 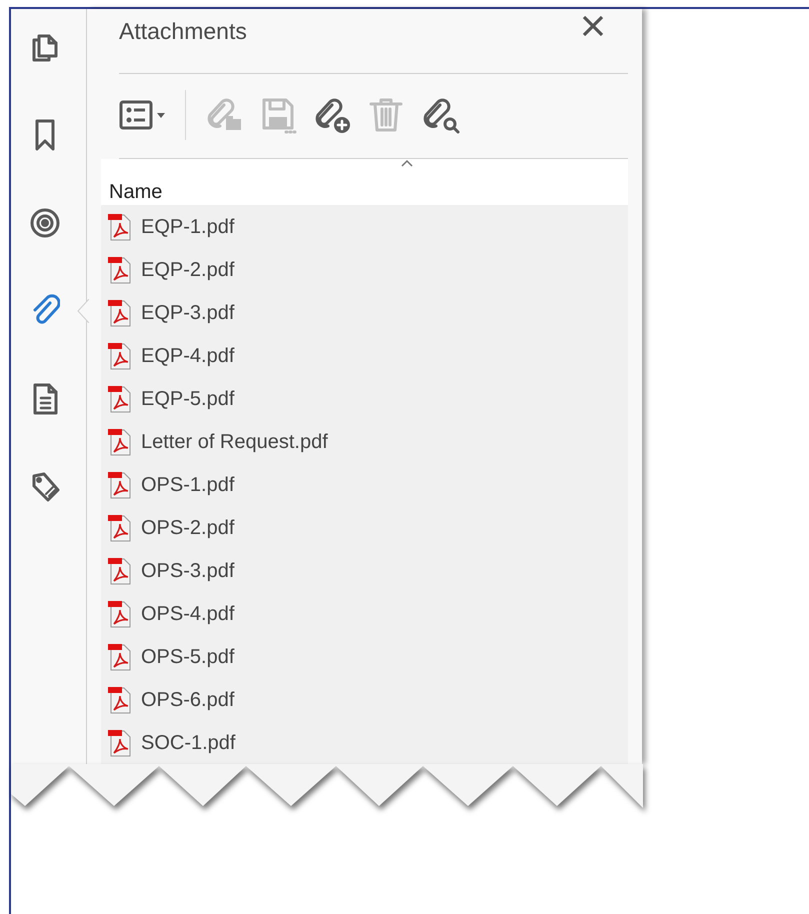 What do you see at coordinates (407, 163) in the screenshot?
I see `sort-caret-icon` at bounding box center [407, 163].